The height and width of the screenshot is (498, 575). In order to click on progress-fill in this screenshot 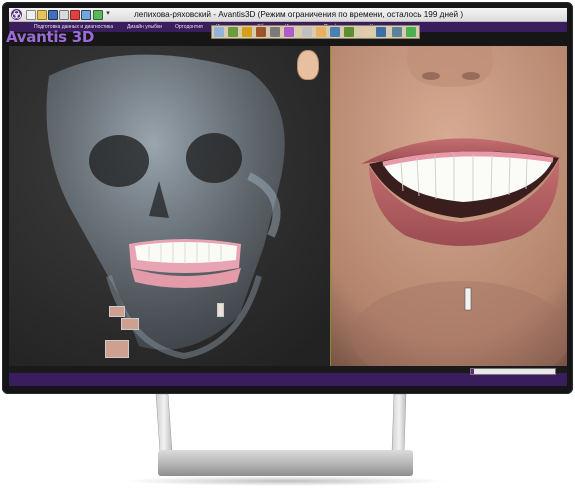, I will do `click(473, 371)`.